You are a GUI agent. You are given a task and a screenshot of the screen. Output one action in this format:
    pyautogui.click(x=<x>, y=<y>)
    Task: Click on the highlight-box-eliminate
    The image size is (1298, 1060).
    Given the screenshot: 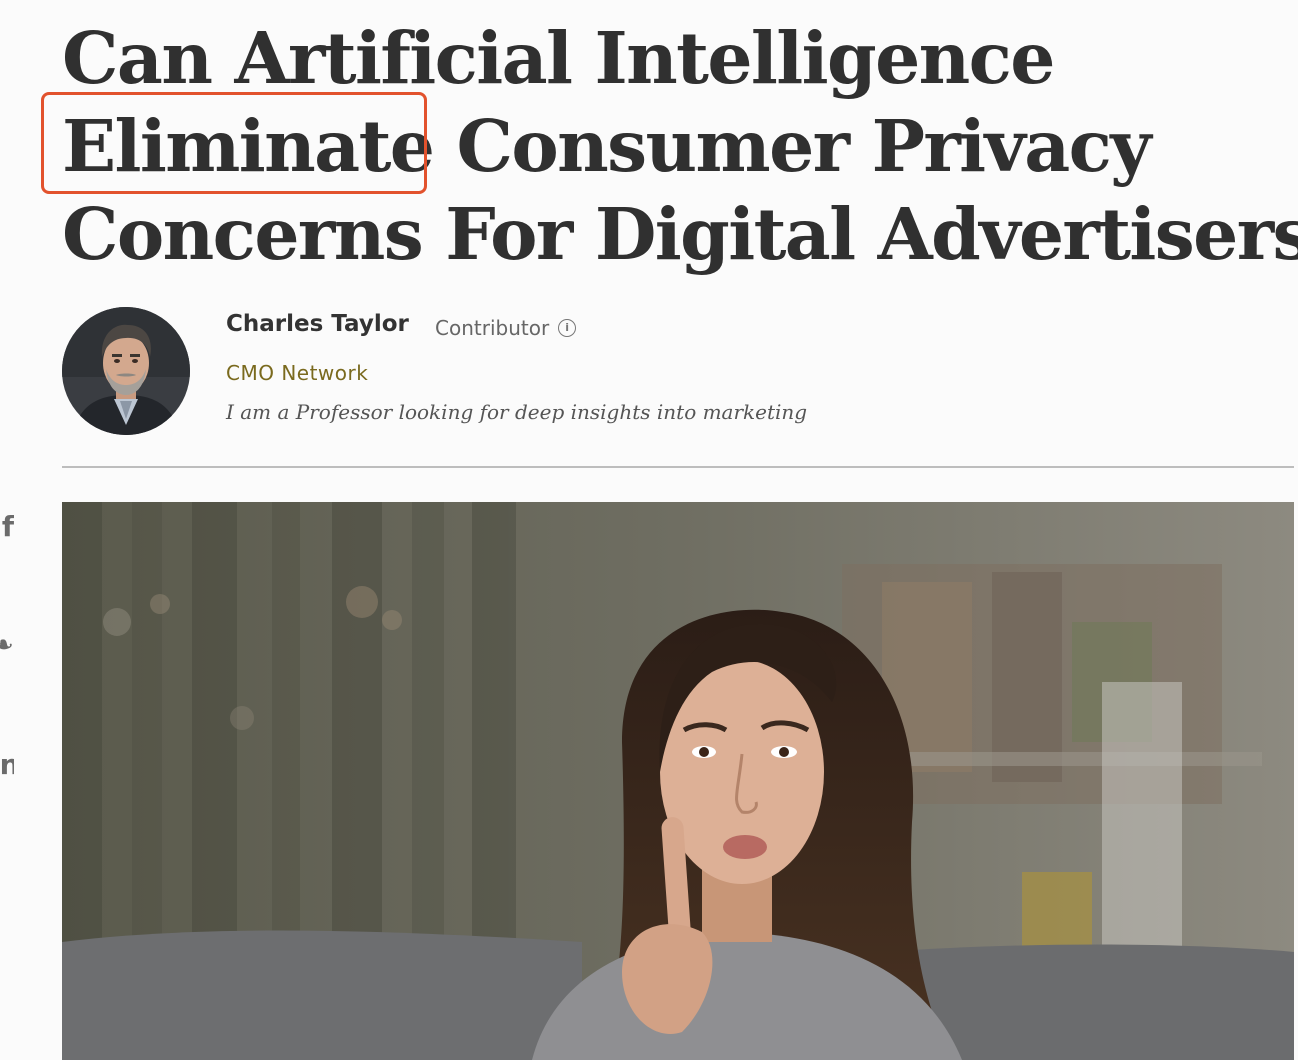 What is the action you would take?
    pyautogui.click(x=234, y=143)
    